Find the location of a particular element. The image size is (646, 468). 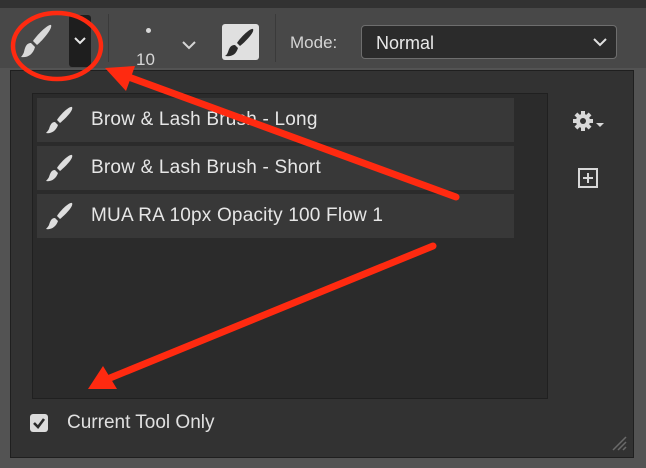

preset-item-label: Brow & Lash Brush - Long is located at coordinates (204, 119).